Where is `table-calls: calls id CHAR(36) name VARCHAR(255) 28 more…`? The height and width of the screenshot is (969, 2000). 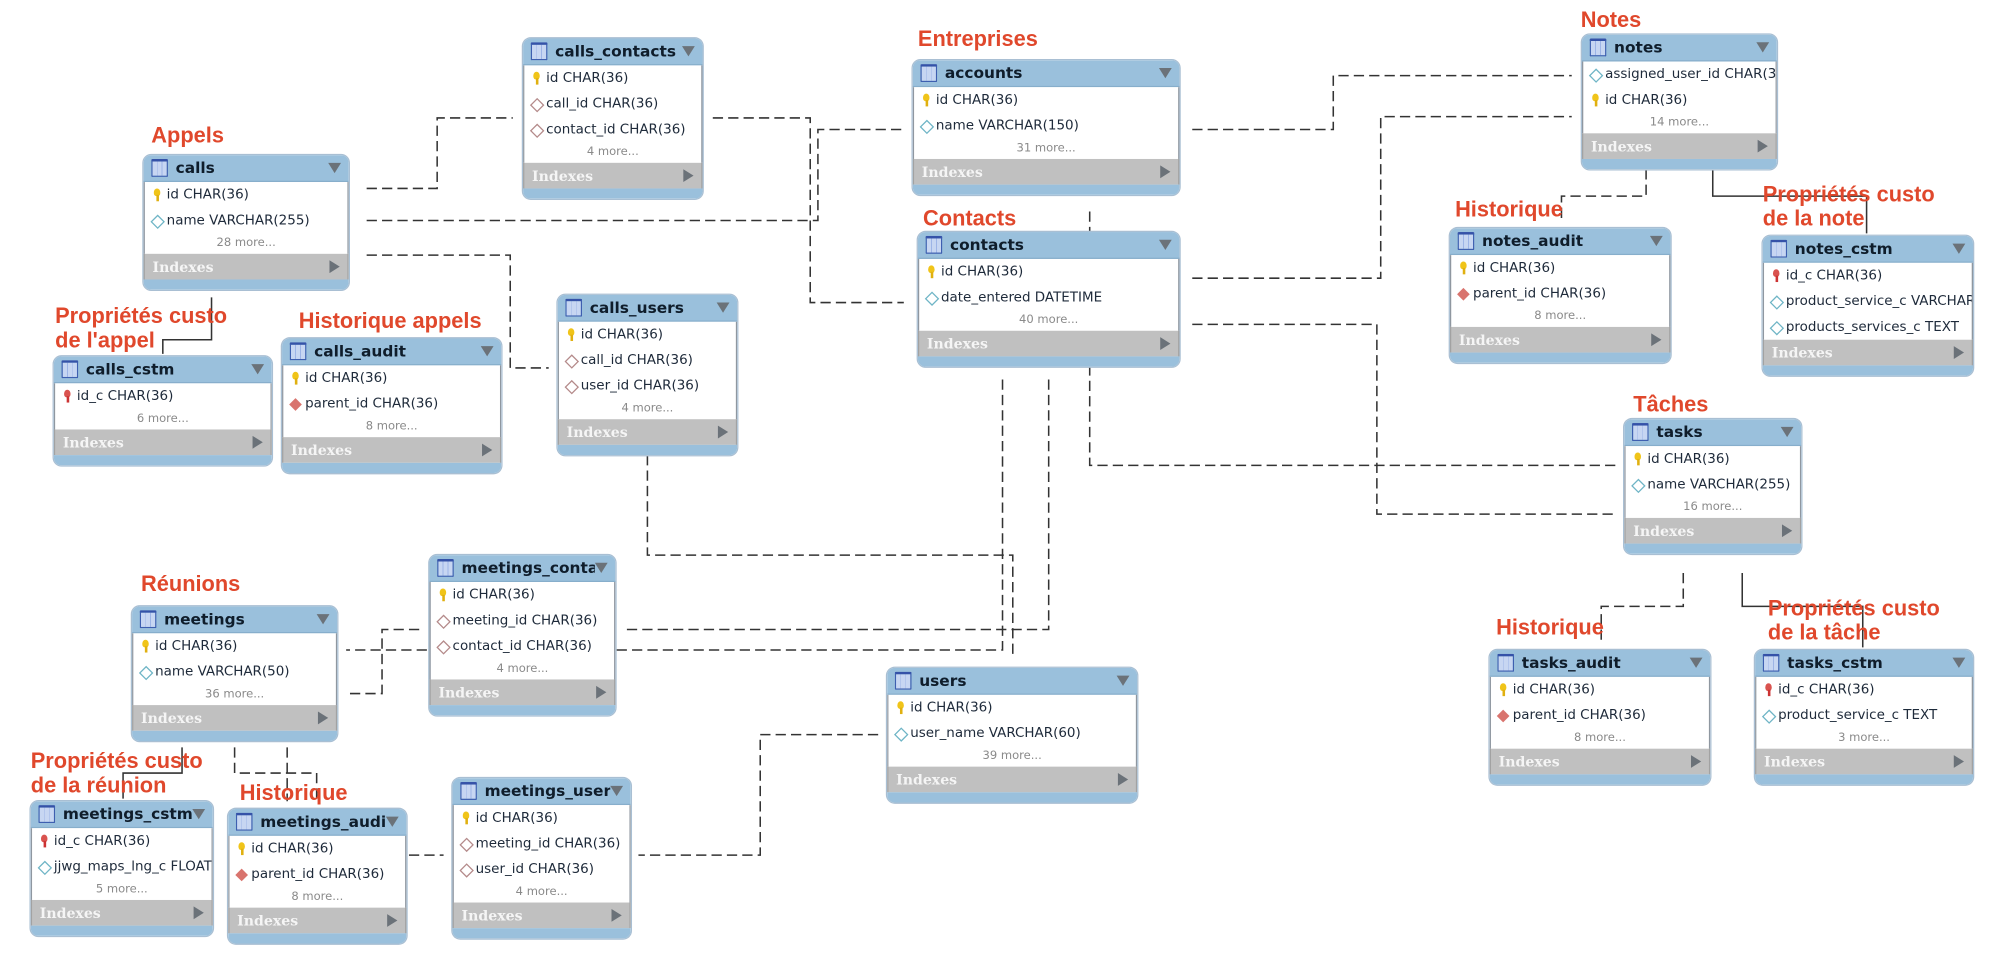 table-calls: calls id CHAR(36) name VARCHAR(255) 28 more… is located at coordinates (246, 222).